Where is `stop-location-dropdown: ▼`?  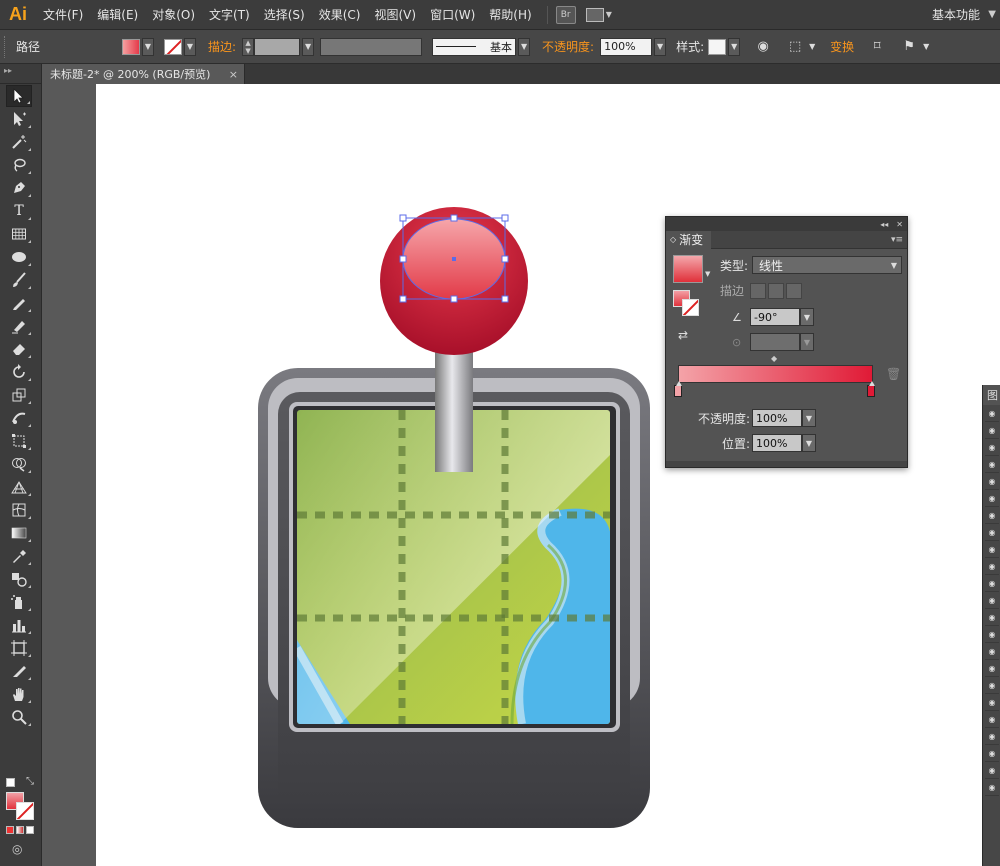
stop-location-dropdown: ▼ is located at coordinates (809, 443).